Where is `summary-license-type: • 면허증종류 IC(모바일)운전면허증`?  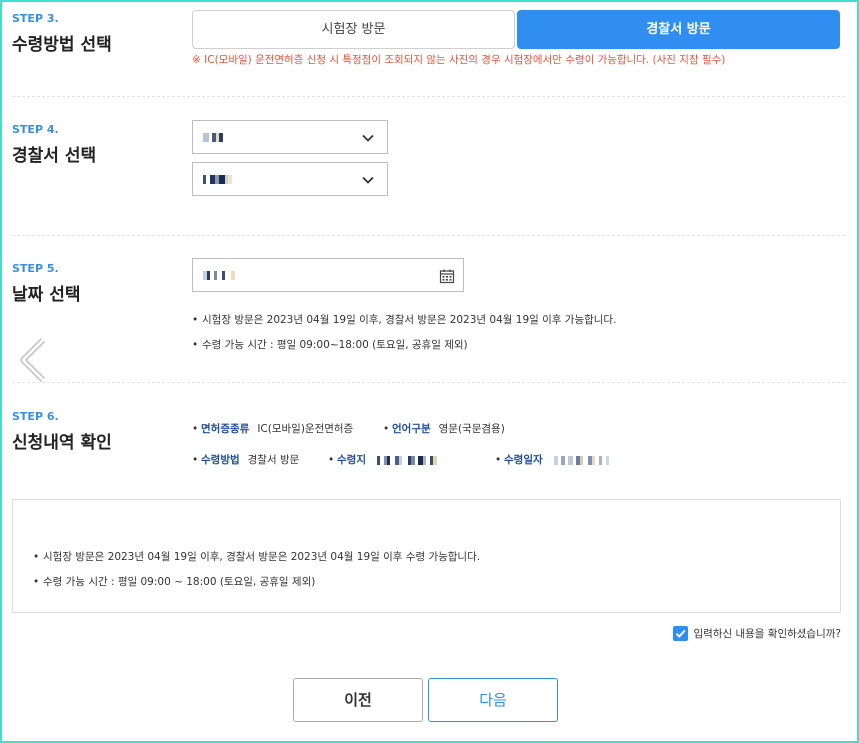 summary-license-type: • 면허증종류 IC(모바일)운전면허증 is located at coordinates (273, 429).